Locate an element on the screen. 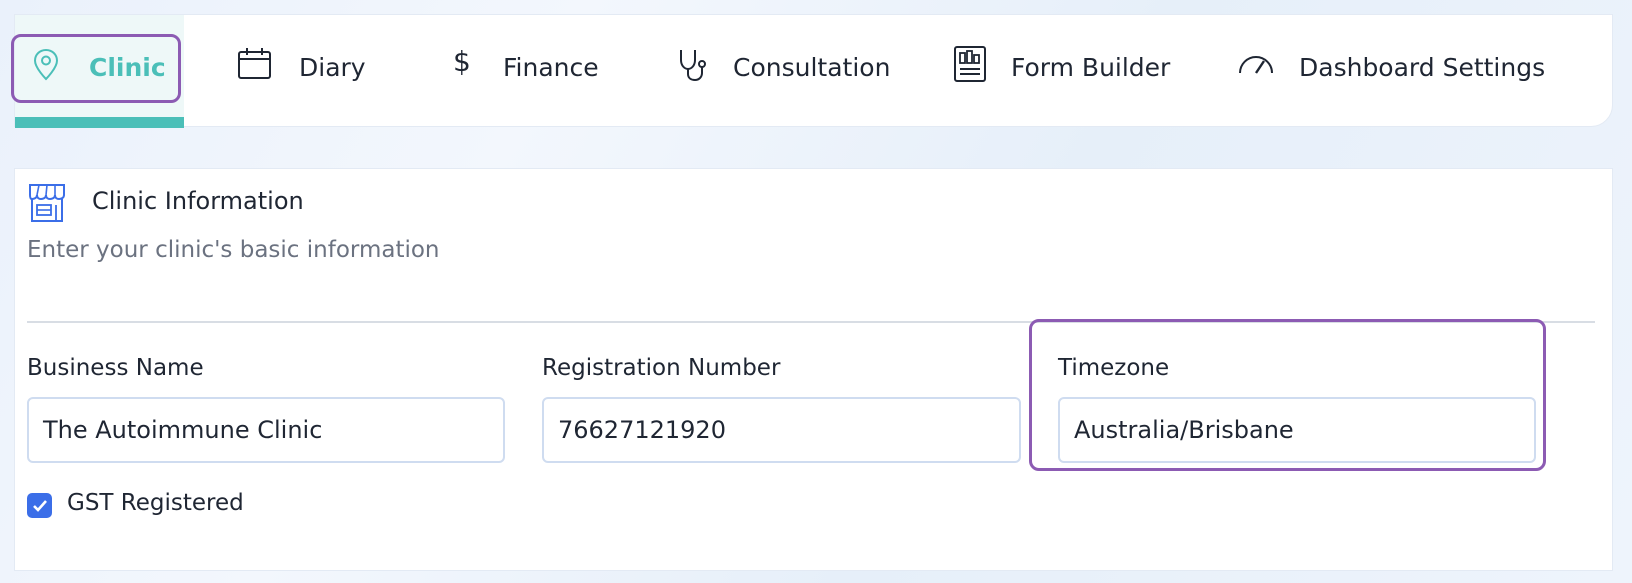  calendar-icon is located at coordinates (255, 64).